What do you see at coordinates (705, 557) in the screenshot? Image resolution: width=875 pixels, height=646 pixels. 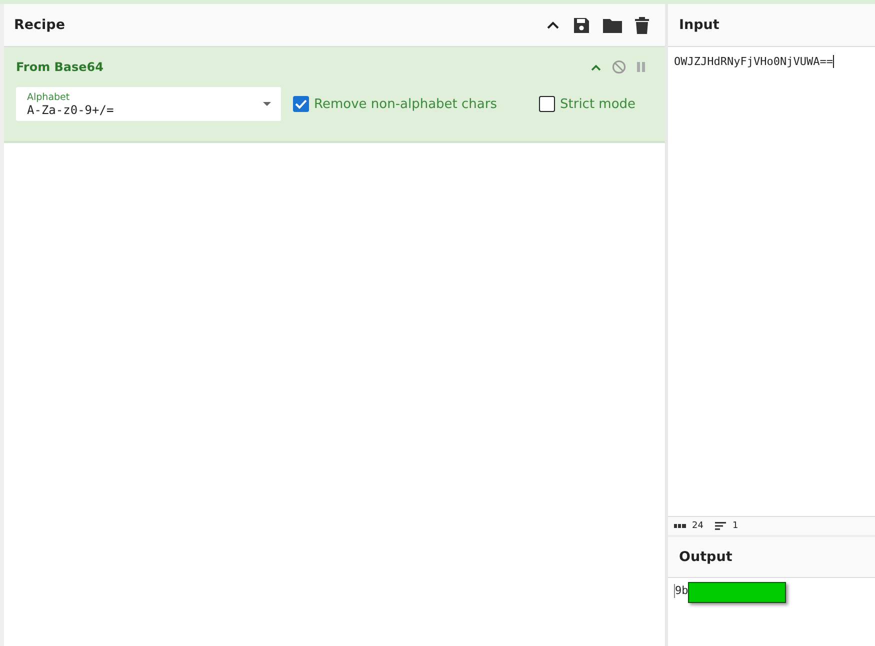 I see `panel-title: Output` at bounding box center [705, 557].